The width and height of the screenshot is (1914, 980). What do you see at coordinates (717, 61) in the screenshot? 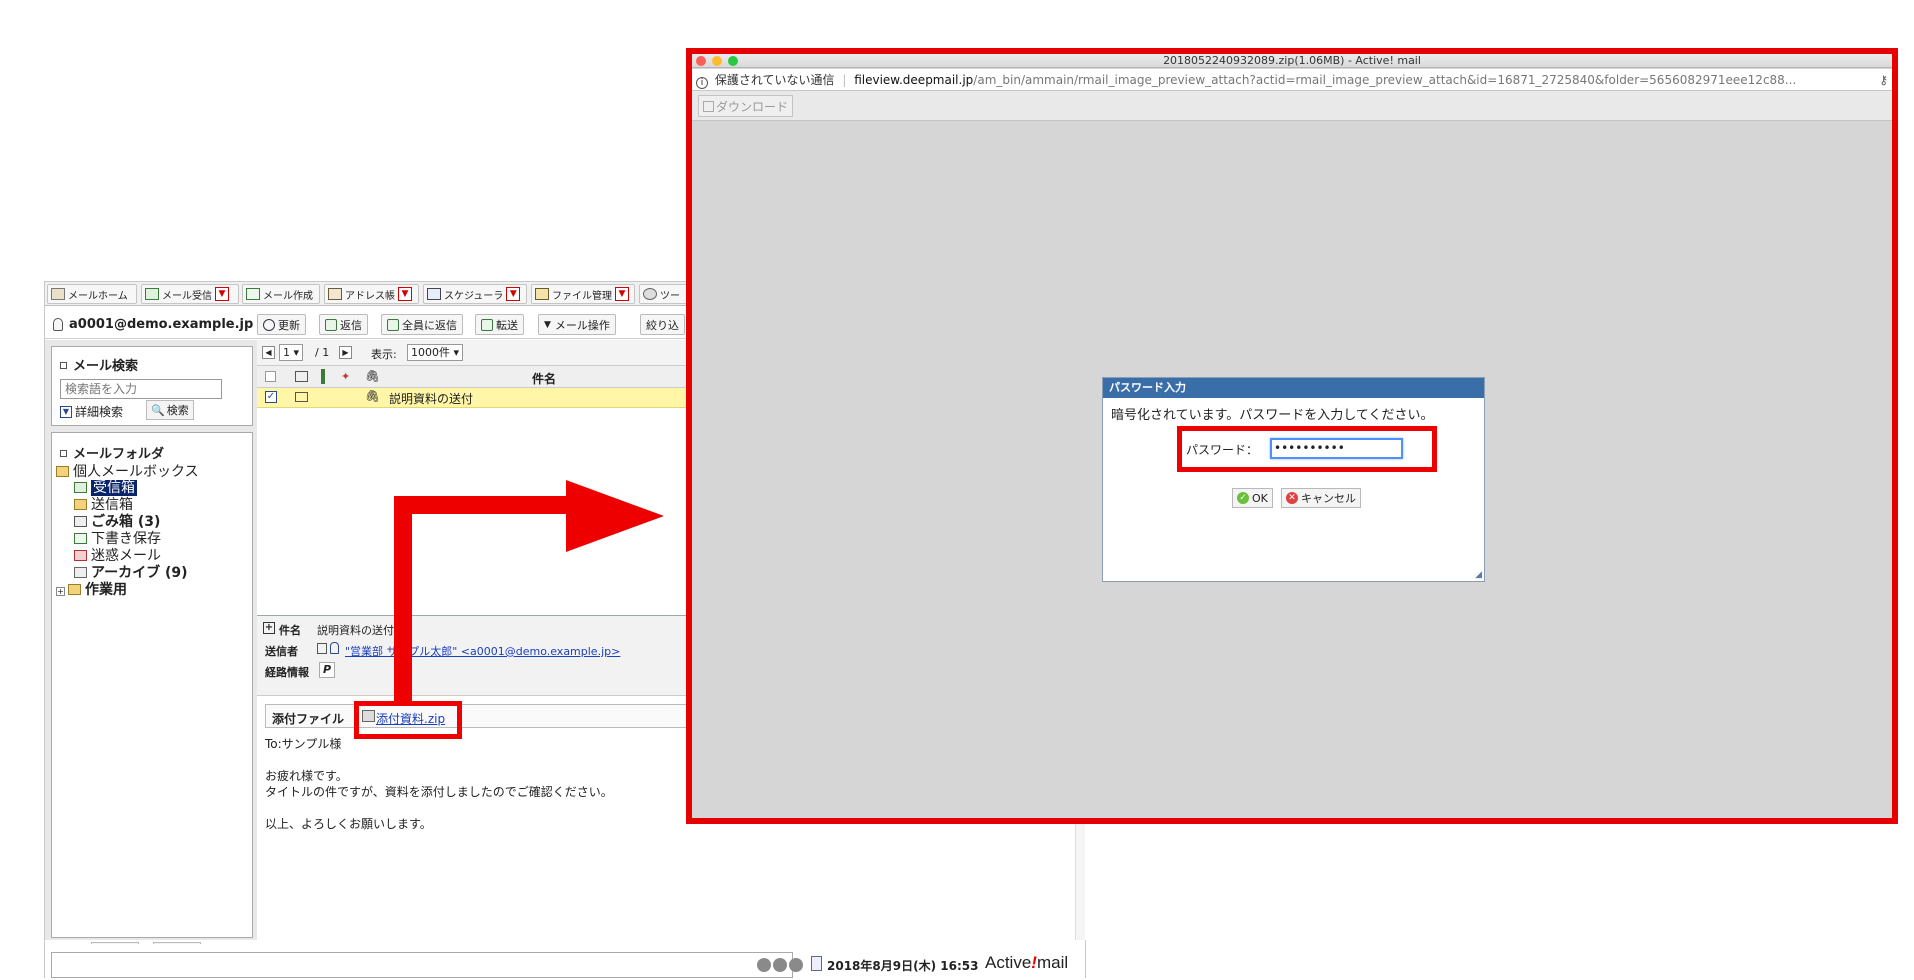
I see `minimize-window-icon` at bounding box center [717, 61].